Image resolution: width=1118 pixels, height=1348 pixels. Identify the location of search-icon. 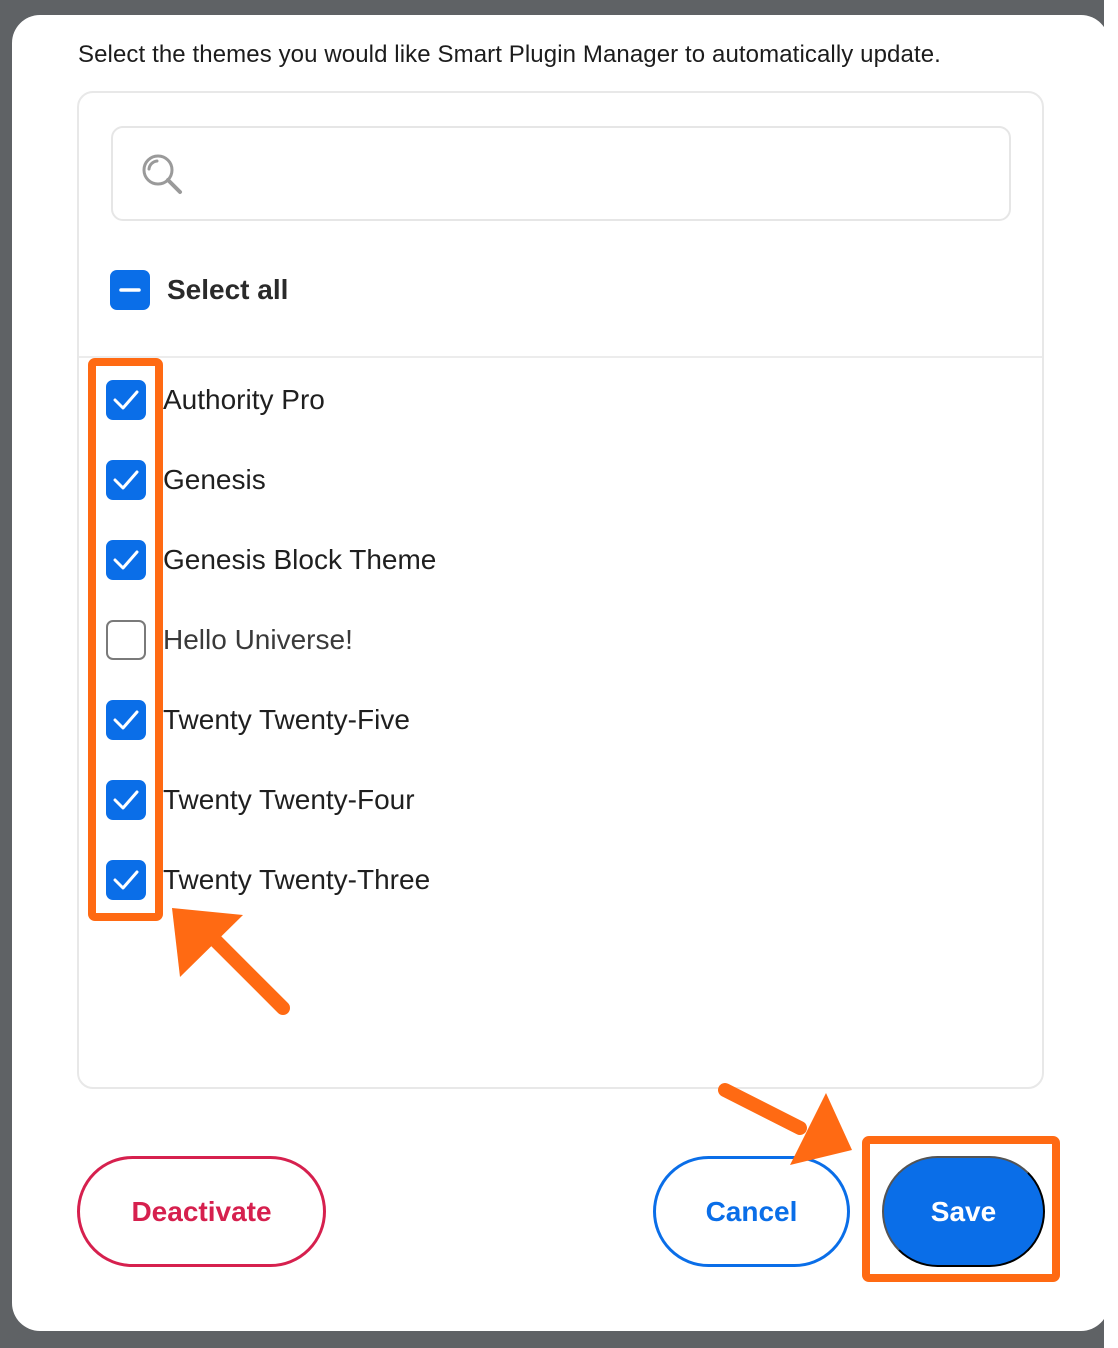
(162, 174).